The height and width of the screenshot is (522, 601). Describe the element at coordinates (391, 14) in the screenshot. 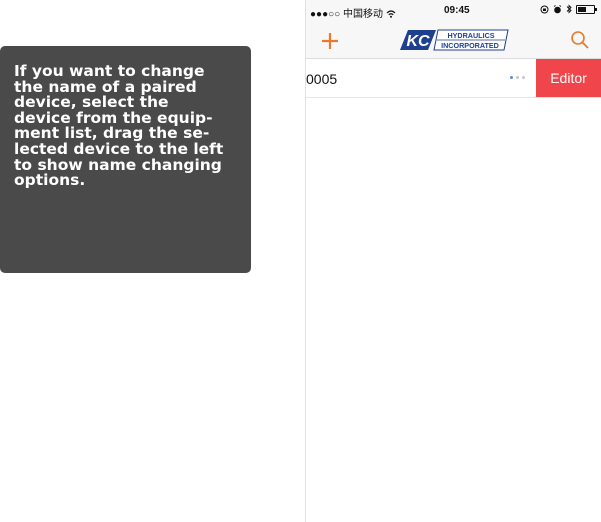

I see `wifi-icon` at that location.